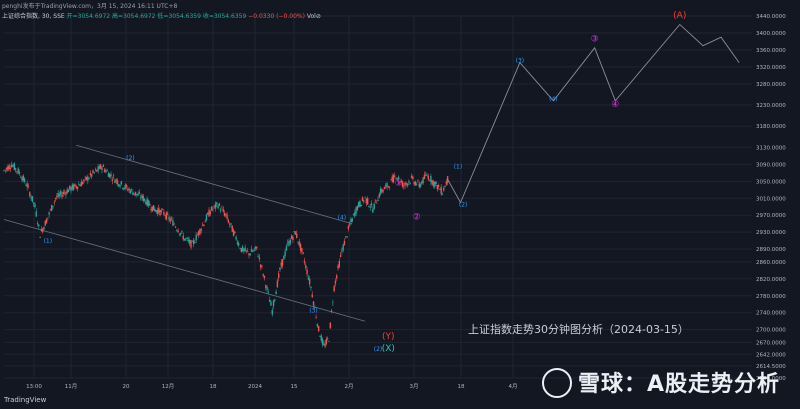 The height and width of the screenshot is (409, 800). I want to click on x-tick-label: 20, so click(126, 387).